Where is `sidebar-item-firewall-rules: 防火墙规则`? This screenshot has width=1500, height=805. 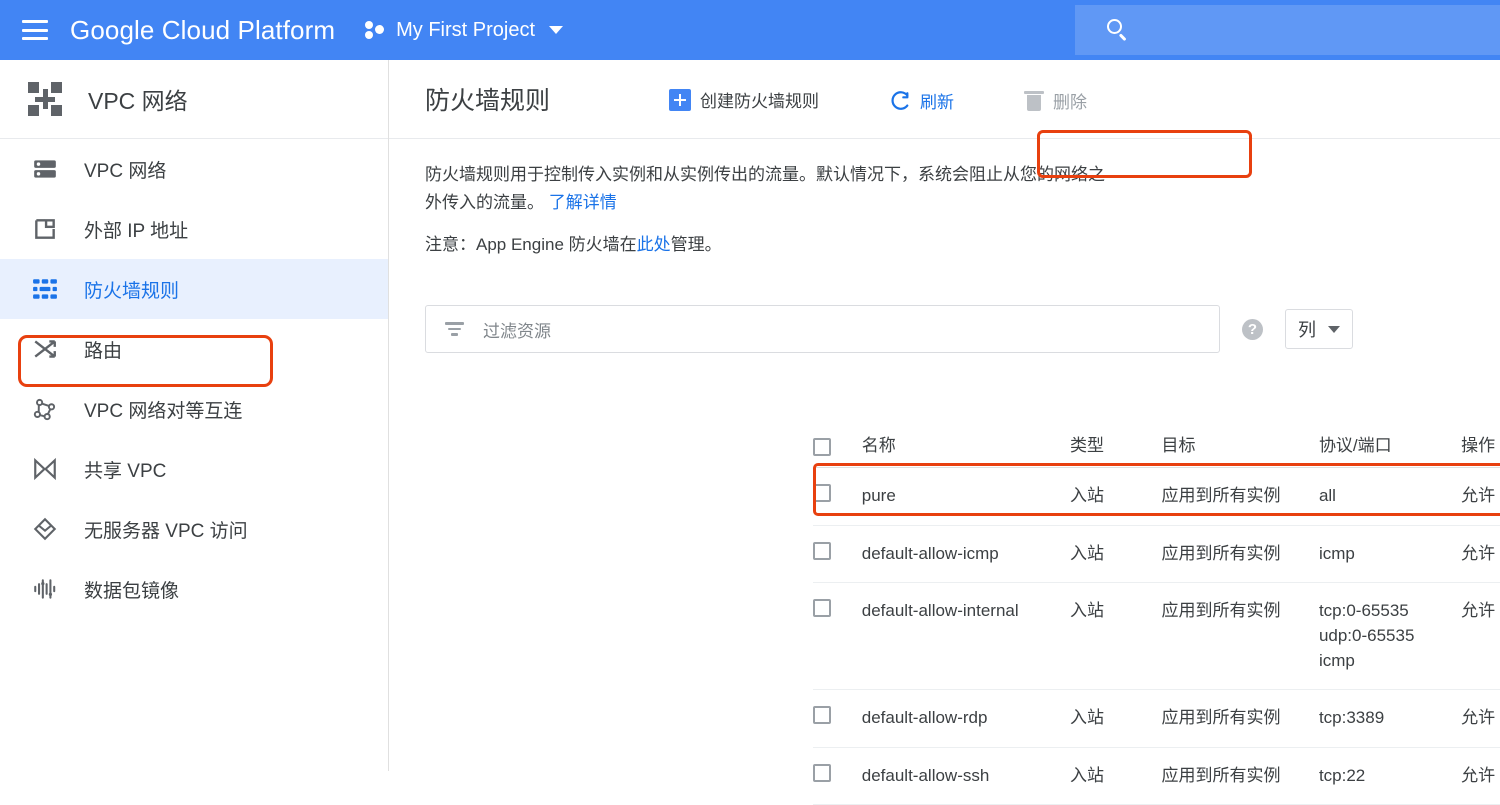
sidebar-item-firewall-rules: 防火墙规则 is located at coordinates (194, 289).